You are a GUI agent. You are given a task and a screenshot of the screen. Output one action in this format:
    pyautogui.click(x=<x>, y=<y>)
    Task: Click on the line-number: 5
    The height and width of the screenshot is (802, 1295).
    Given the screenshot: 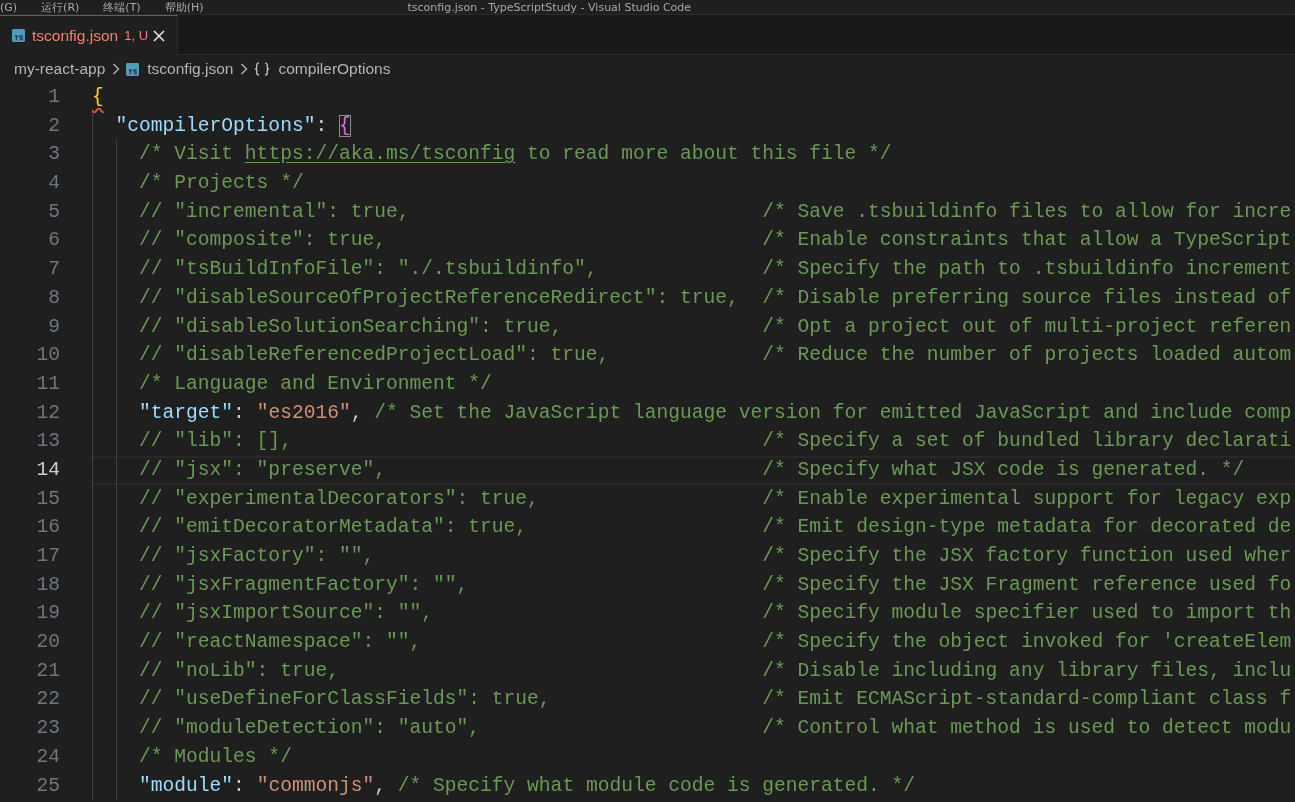 What is the action you would take?
    pyautogui.click(x=53, y=212)
    